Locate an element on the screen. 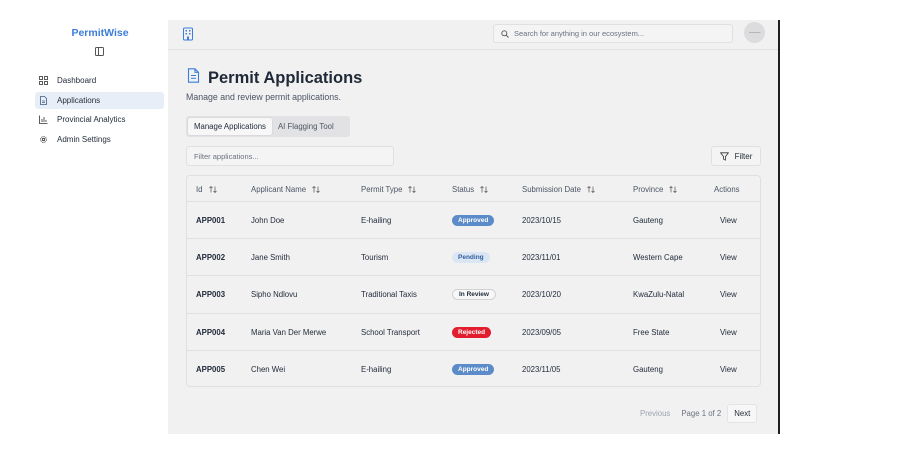 This screenshot has width=923, height=467. page-indicator: Page 1 of 2 is located at coordinates (701, 413).